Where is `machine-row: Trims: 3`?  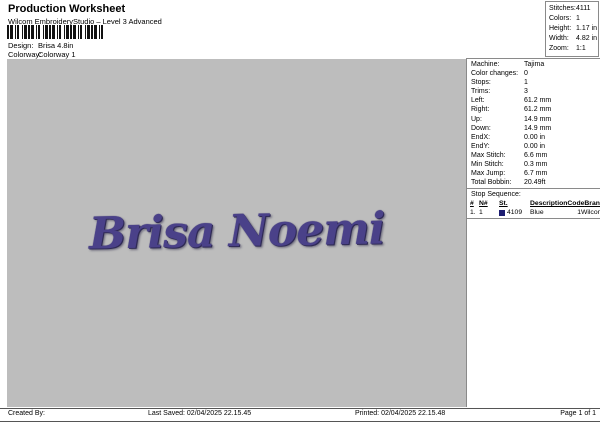 machine-row: Trims: 3 is located at coordinates (534, 91).